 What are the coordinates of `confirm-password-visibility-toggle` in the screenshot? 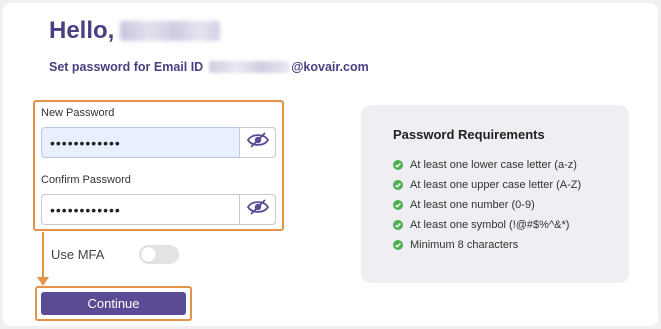 It's located at (257, 209).